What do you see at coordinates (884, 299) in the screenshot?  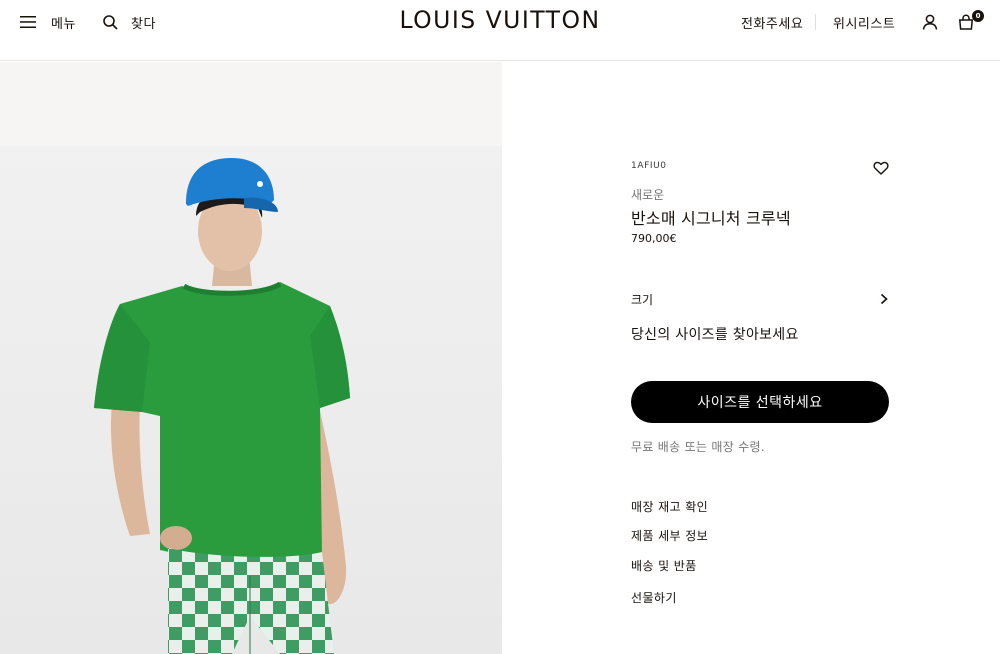 I see `chevron-right-icon` at bounding box center [884, 299].